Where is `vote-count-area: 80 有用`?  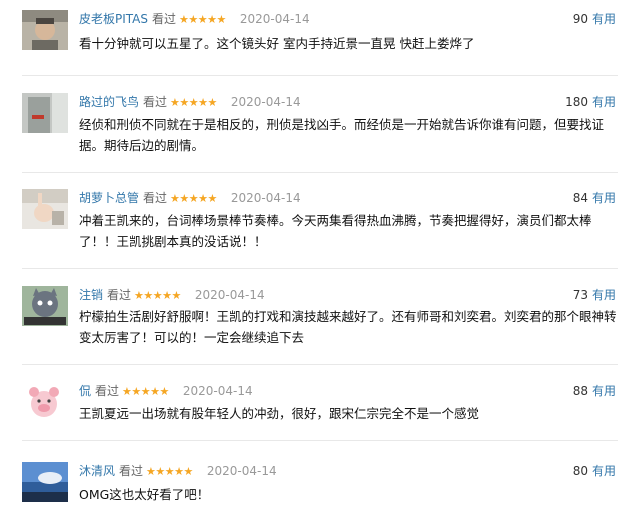
vote-count-area: 80 有用 is located at coordinates (594, 471).